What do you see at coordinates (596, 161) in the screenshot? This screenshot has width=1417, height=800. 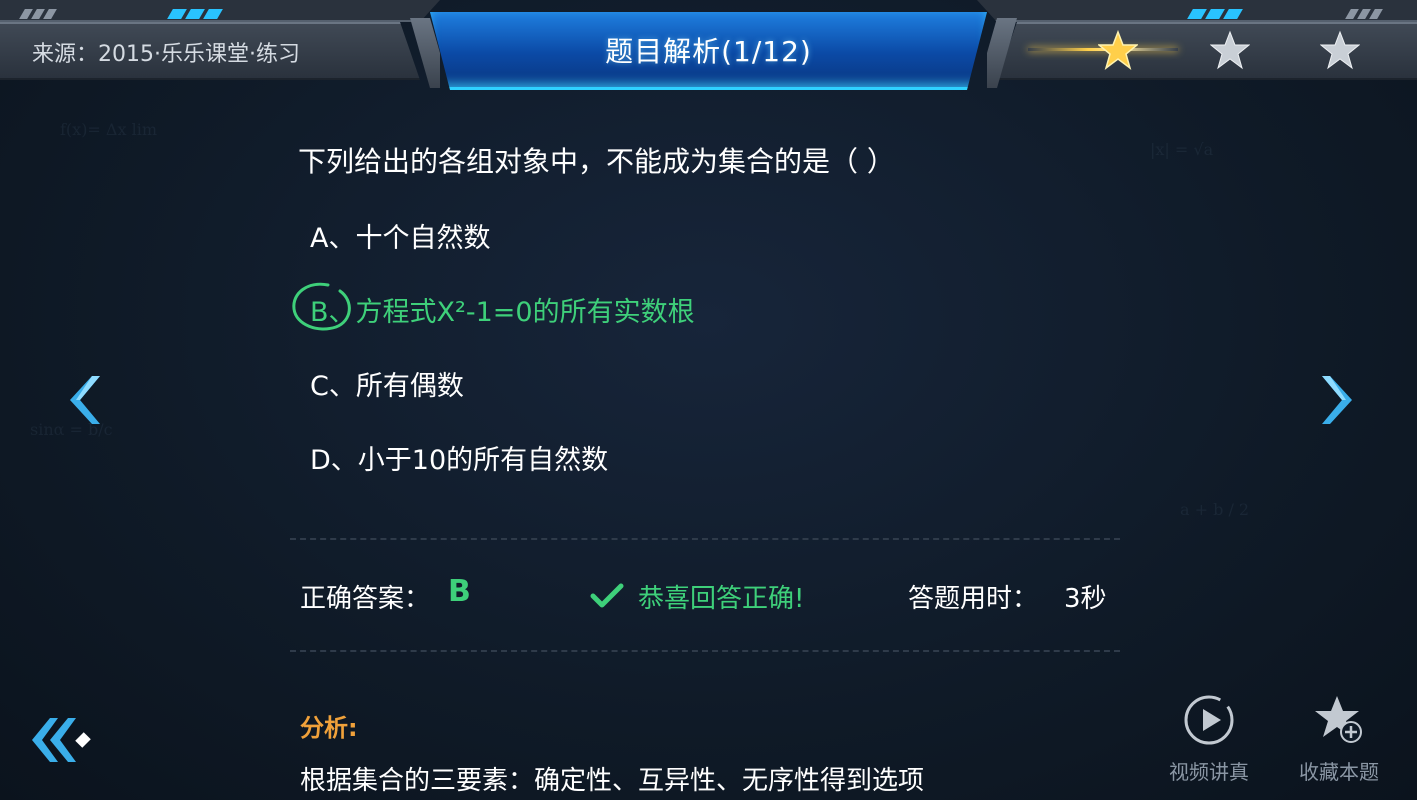 I see `question-stem: 下列给出的各组对象中，不能成为集合的是（ ）` at bounding box center [596, 161].